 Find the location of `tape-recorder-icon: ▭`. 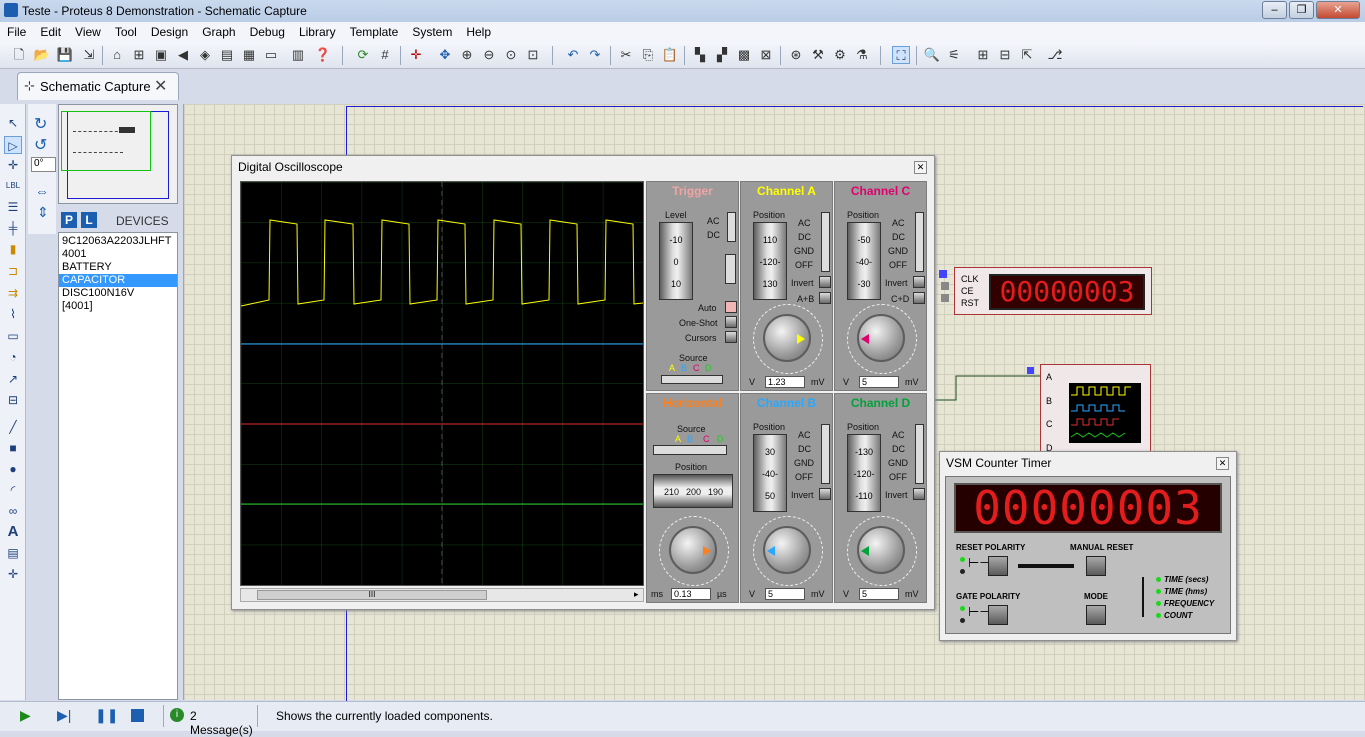

tape-recorder-icon: ▭ is located at coordinates (13, 336).